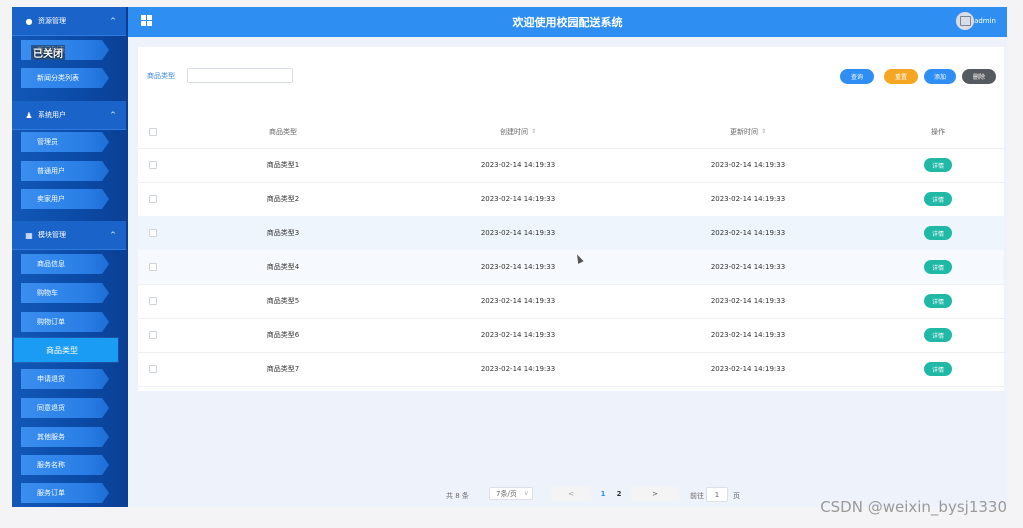 The image size is (1023, 528). What do you see at coordinates (526, 493) in the screenshot?
I see `chevron-down-icon: v` at bounding box center [526, 493].